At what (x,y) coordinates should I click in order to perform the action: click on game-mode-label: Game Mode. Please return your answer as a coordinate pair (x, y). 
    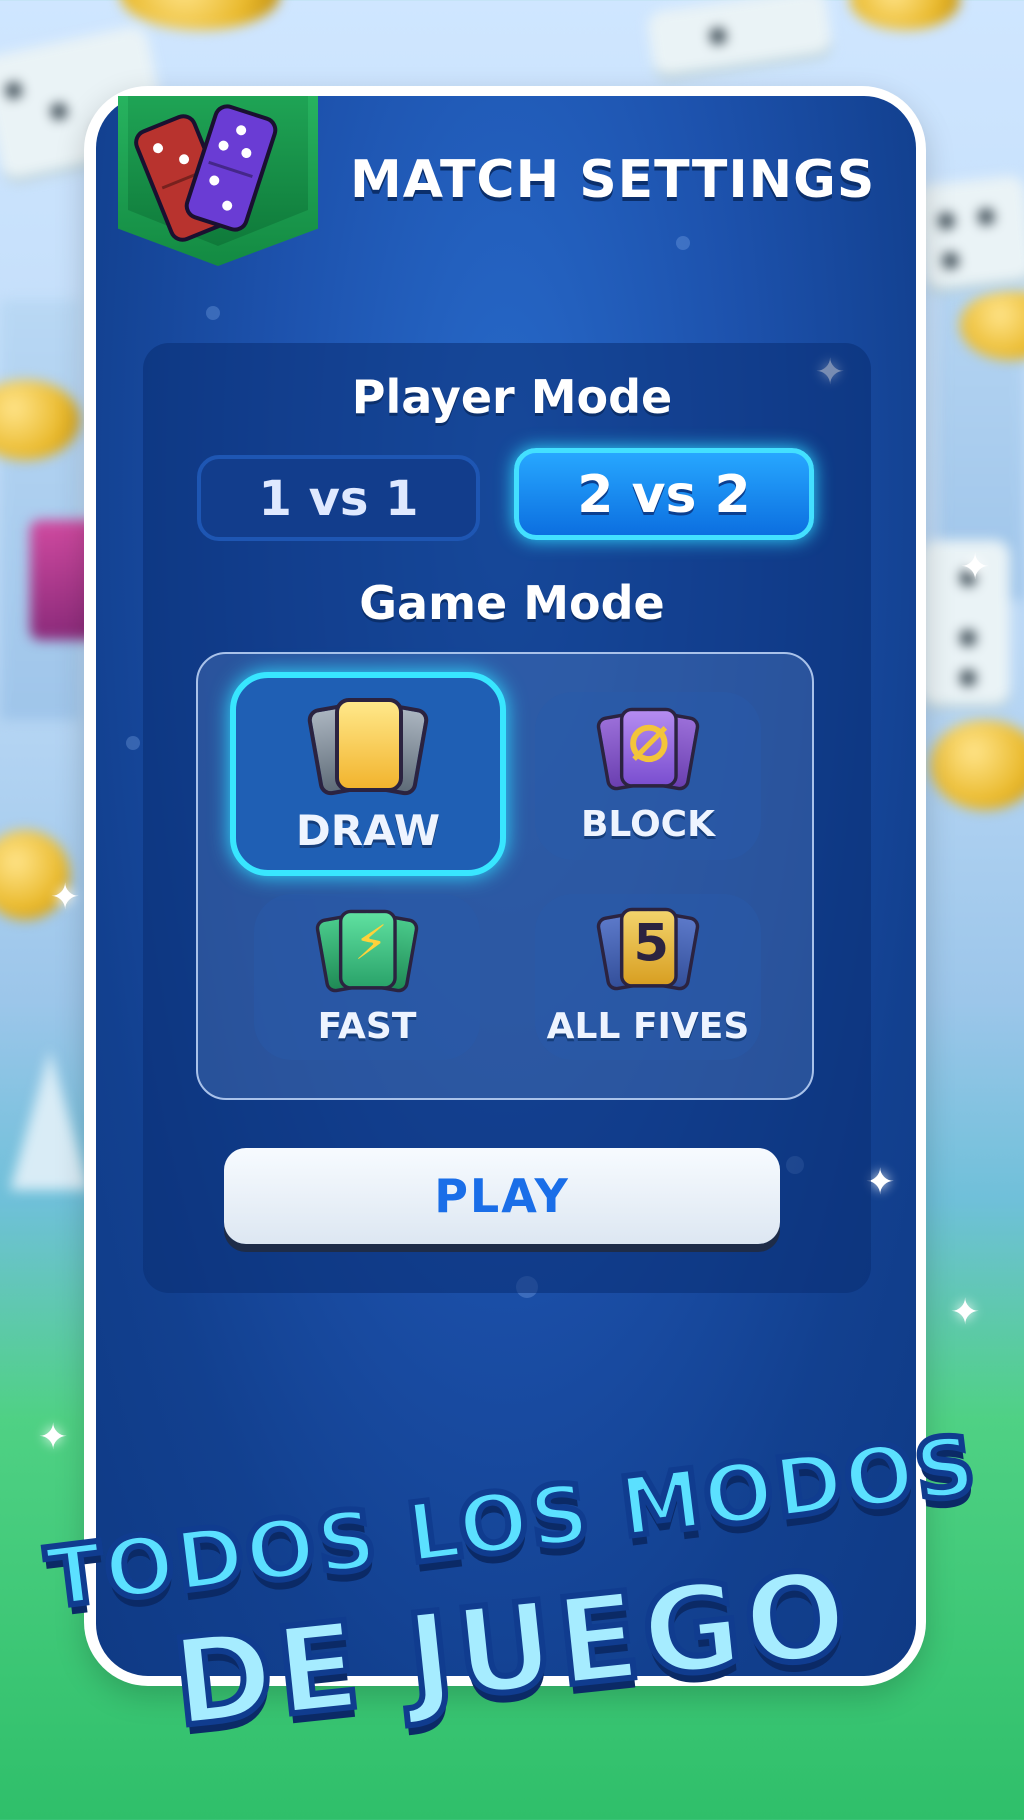
    Looking at the image, I should click on (512, 603).